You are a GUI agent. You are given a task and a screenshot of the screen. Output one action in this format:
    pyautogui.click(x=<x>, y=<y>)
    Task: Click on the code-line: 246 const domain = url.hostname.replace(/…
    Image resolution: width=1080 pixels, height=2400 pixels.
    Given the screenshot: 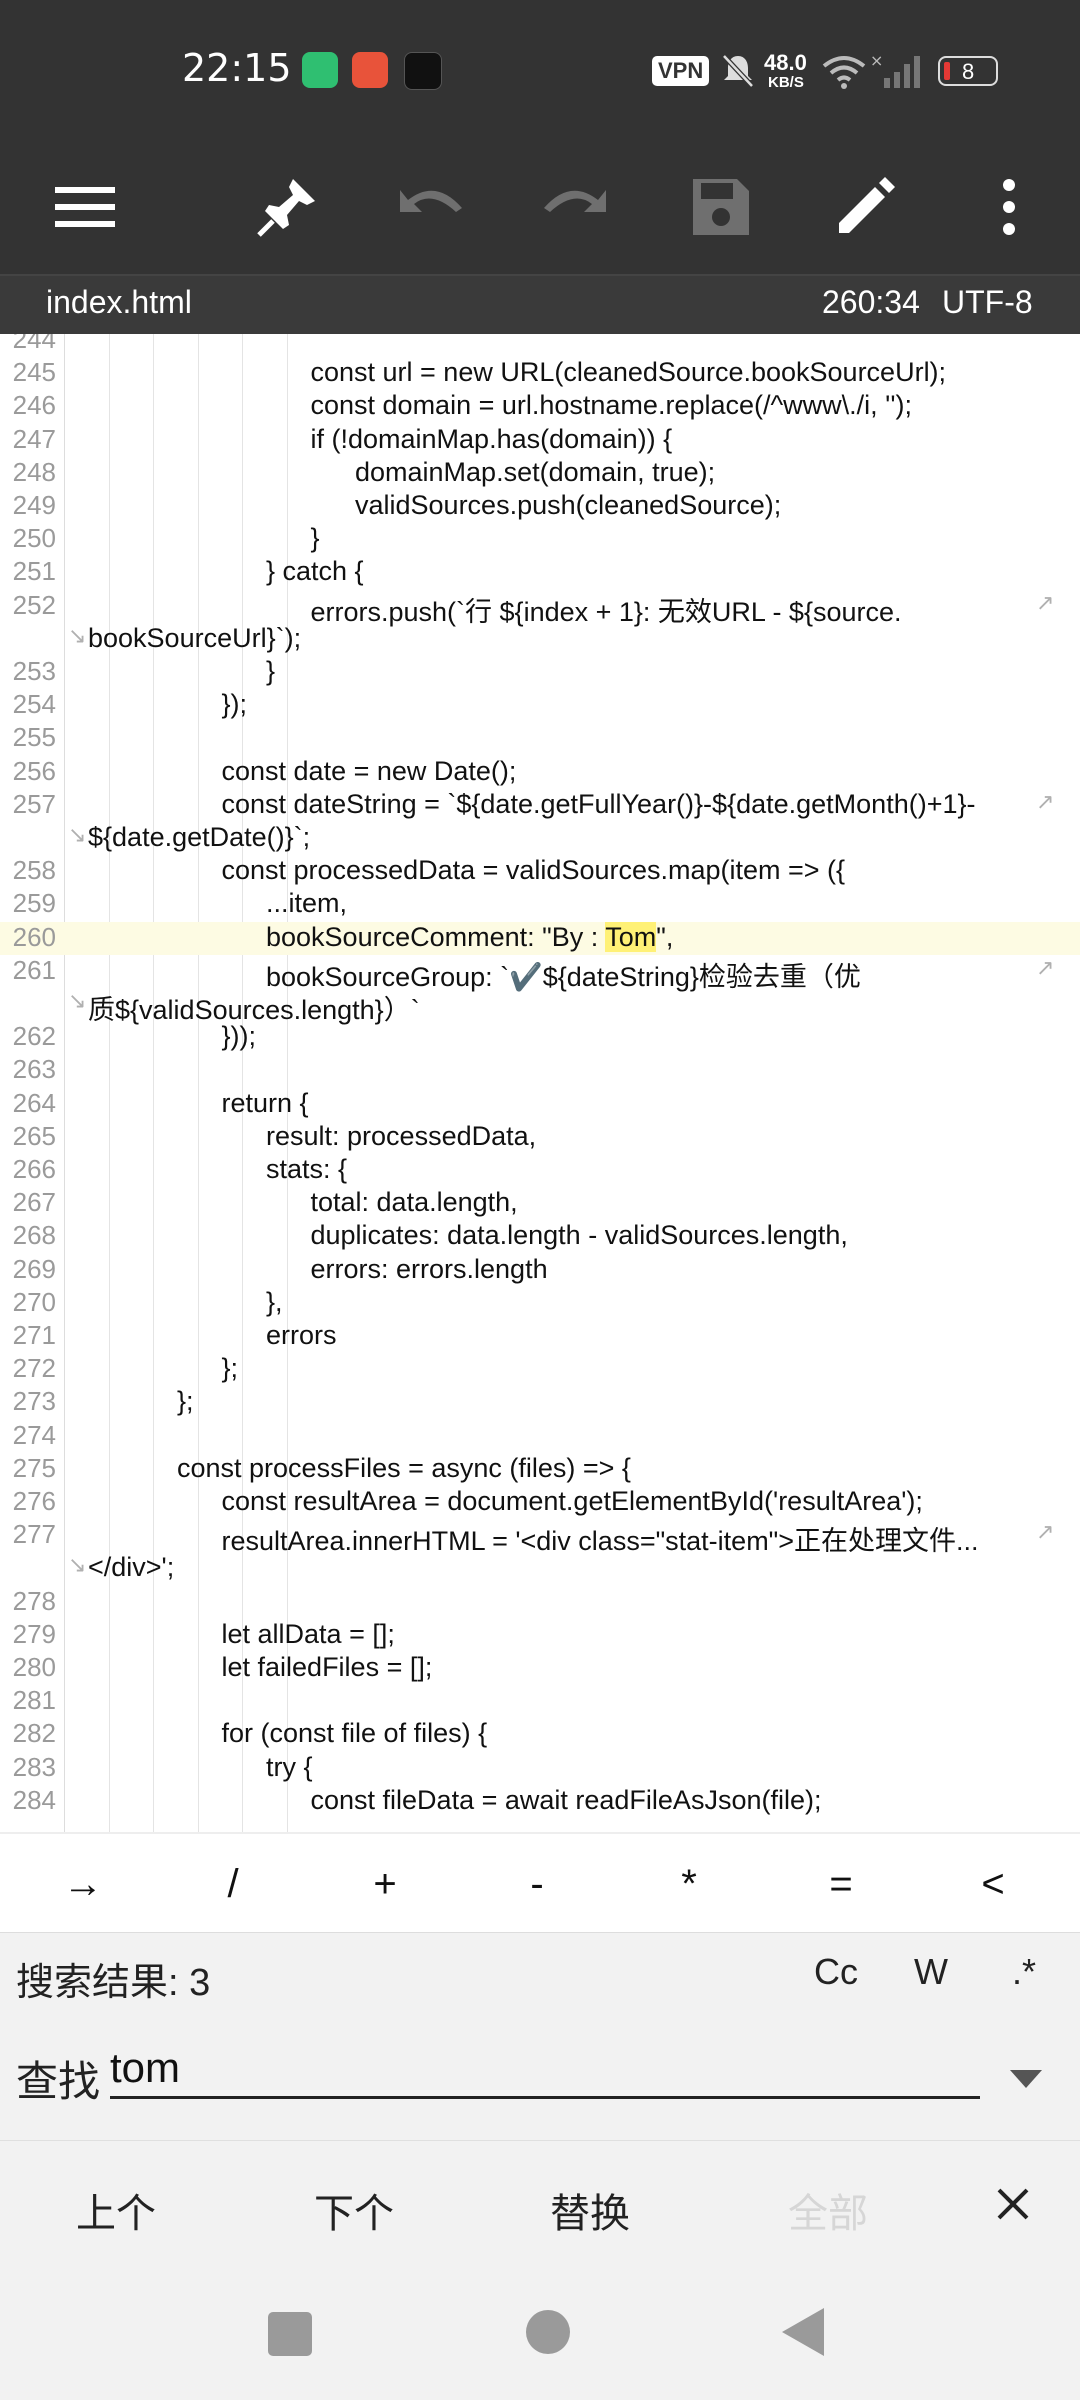 What is the action you would take?
    pyautogui.click(x=540, y=406)
    